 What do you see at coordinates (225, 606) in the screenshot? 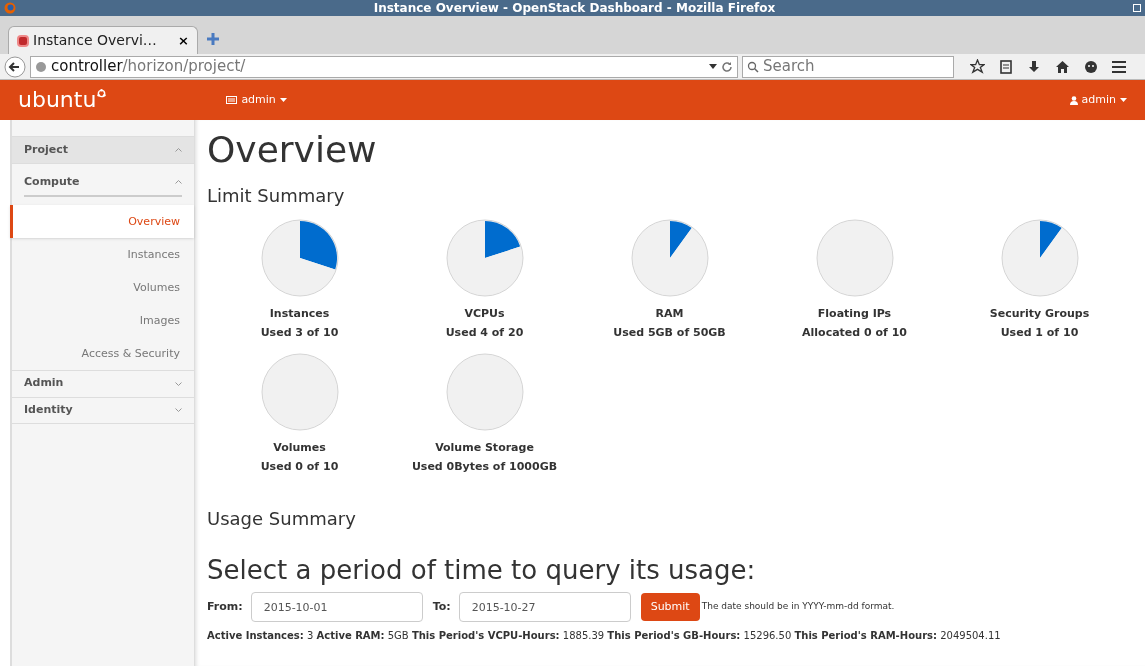
I see `from-label: From:` at bounding box center [225, 606].